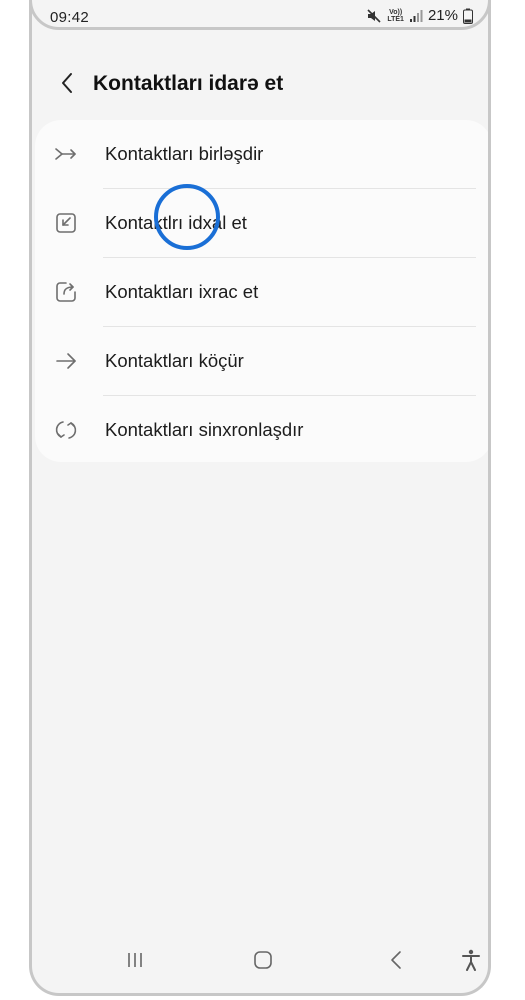  I want to click on mute-icon, so click(374, 16).